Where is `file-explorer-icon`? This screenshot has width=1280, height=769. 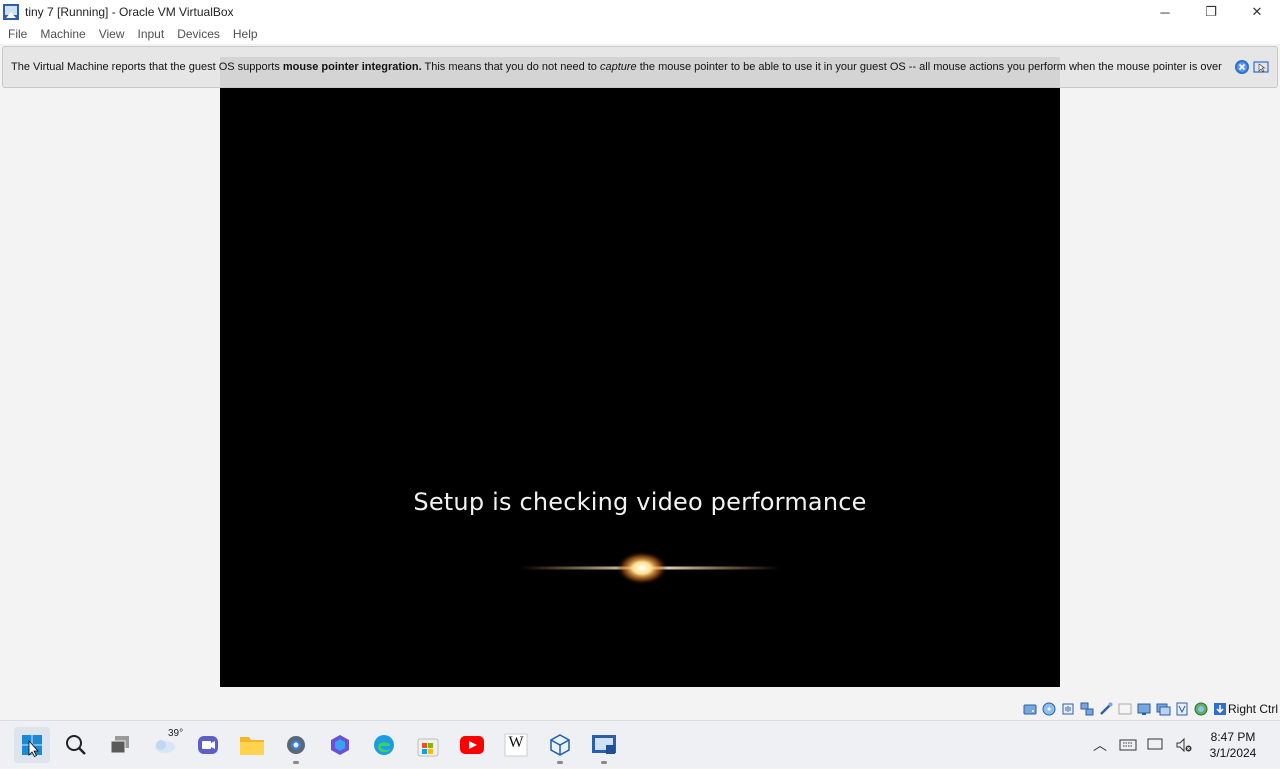 file-explorer-icon is located at coordinates (252, 745).